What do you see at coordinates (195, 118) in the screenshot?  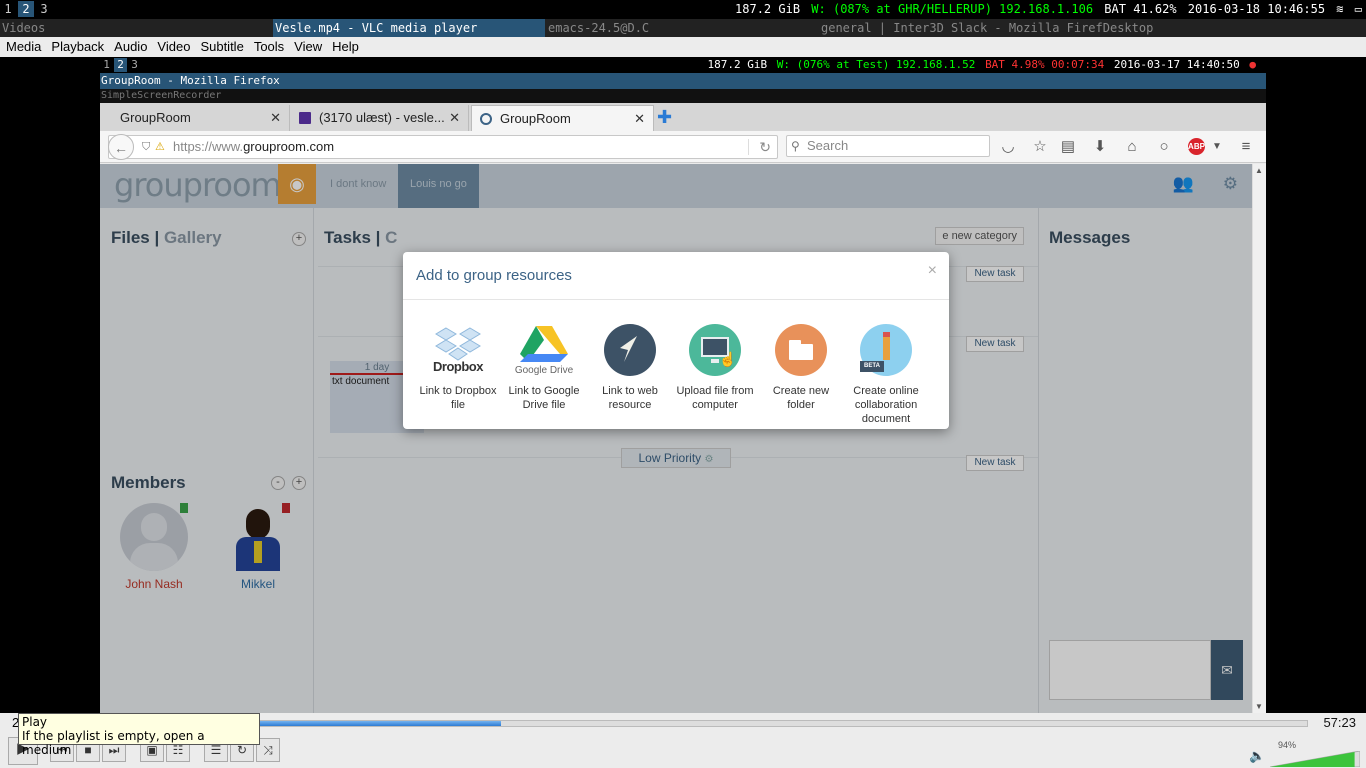 I see `tab-grouproom-1: GroupRoom ✕` at bounding box center [195, 118].